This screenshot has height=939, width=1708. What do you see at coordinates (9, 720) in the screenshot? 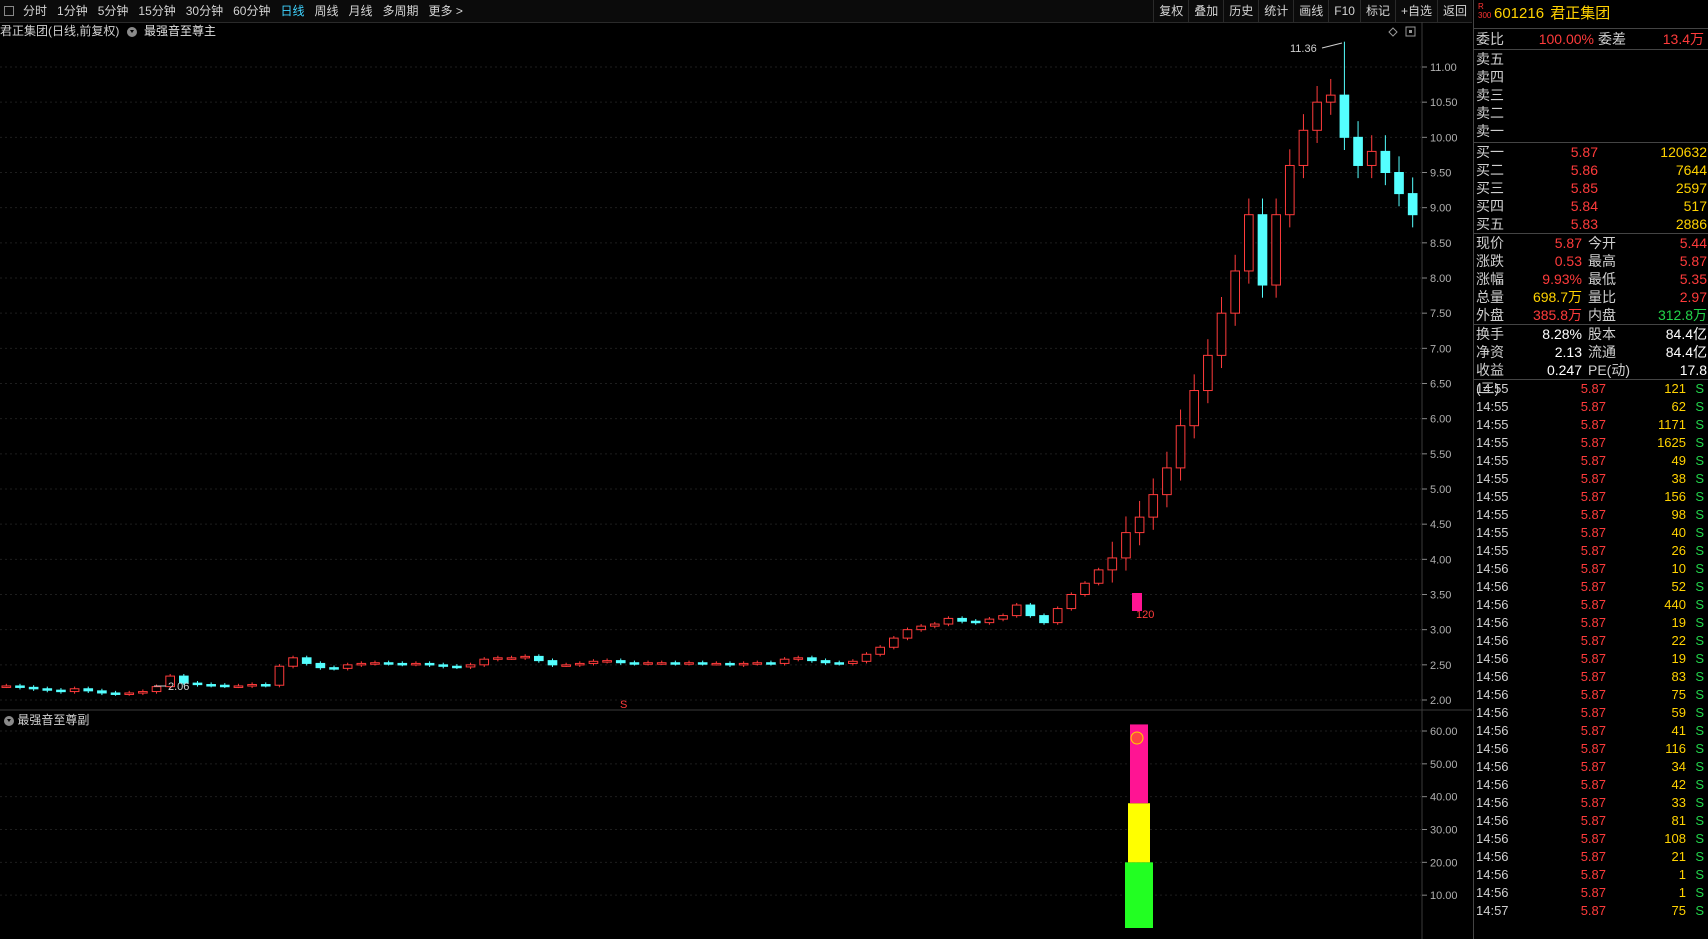
I see `sub-indicator-dropdown-icon` at bounding box center [9, 720].